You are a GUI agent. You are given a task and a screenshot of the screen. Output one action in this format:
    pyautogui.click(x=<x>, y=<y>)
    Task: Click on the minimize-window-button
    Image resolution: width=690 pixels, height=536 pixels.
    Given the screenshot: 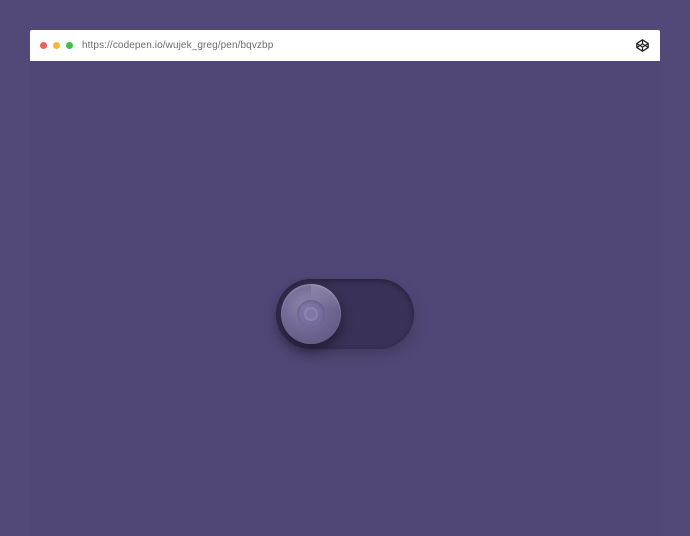 What is the action you would take?
    pyautogui.click(x=56, y=45)
    